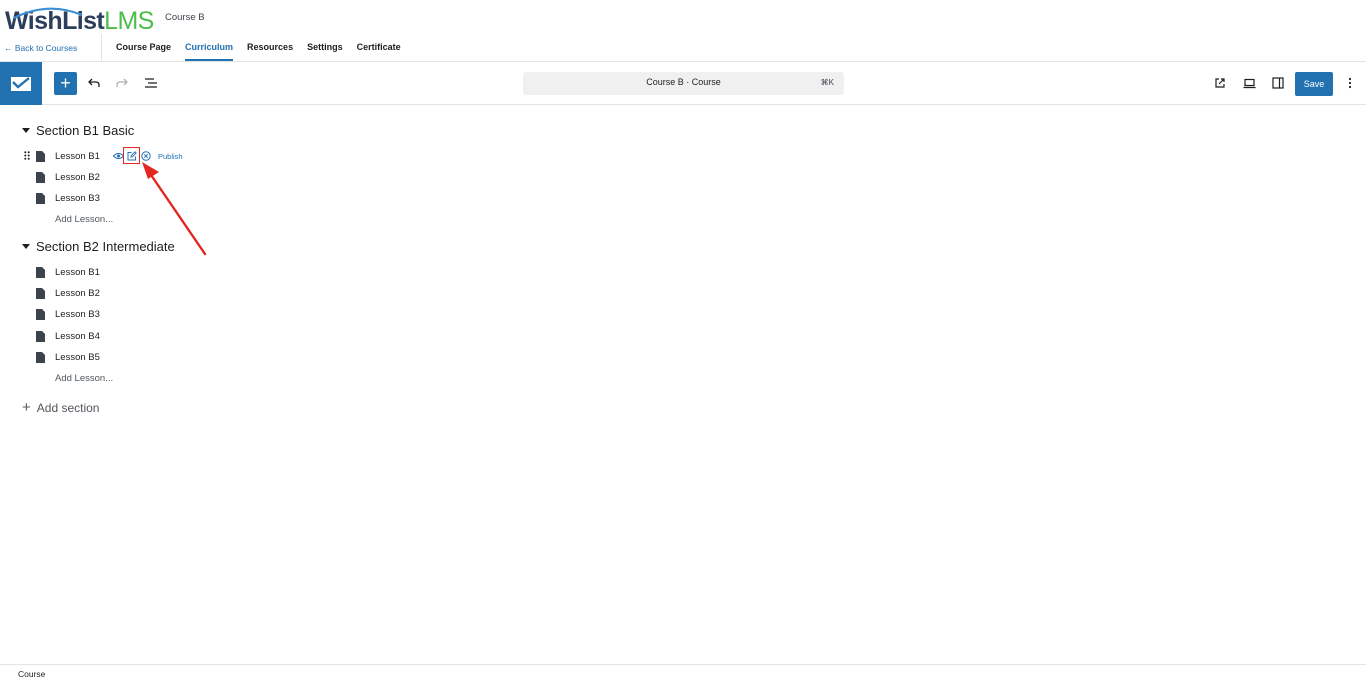  Describe the element at coordinates (77, 336) in the screenshot. I see `lesson-title: Lesson B4` at that location.